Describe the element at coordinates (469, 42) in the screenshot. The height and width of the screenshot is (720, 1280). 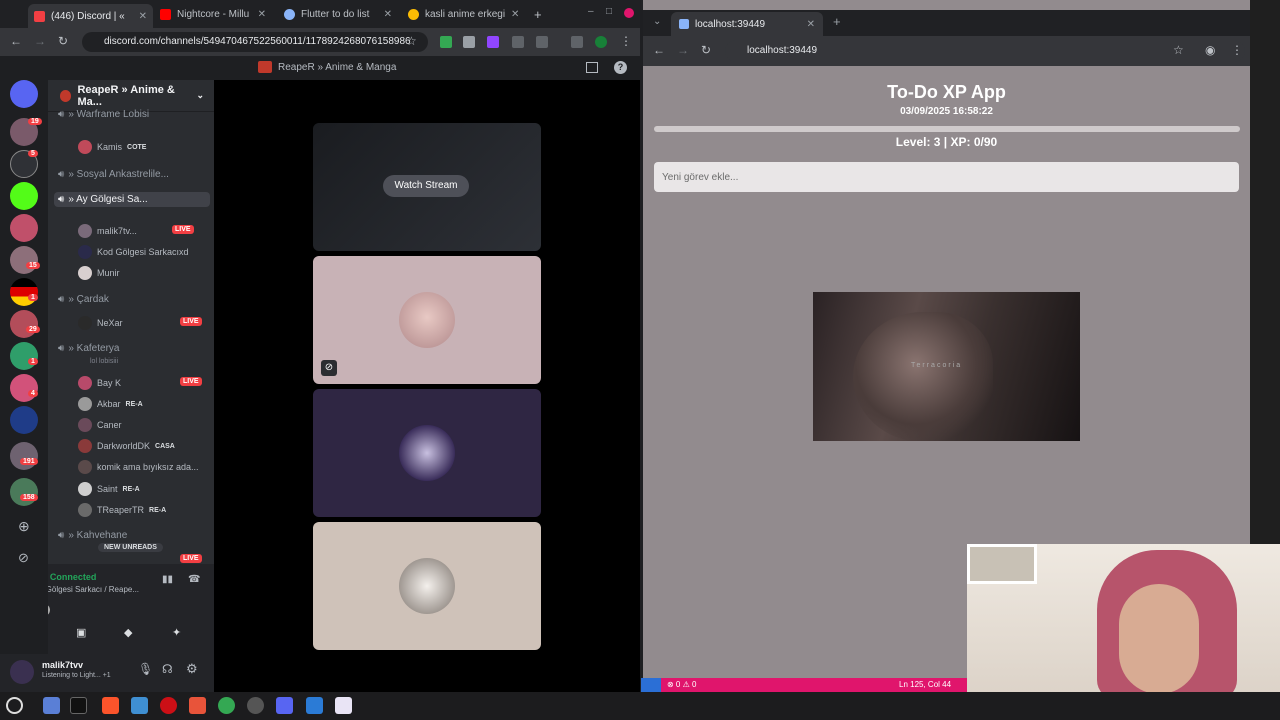
I see `extension-icon` at that location.